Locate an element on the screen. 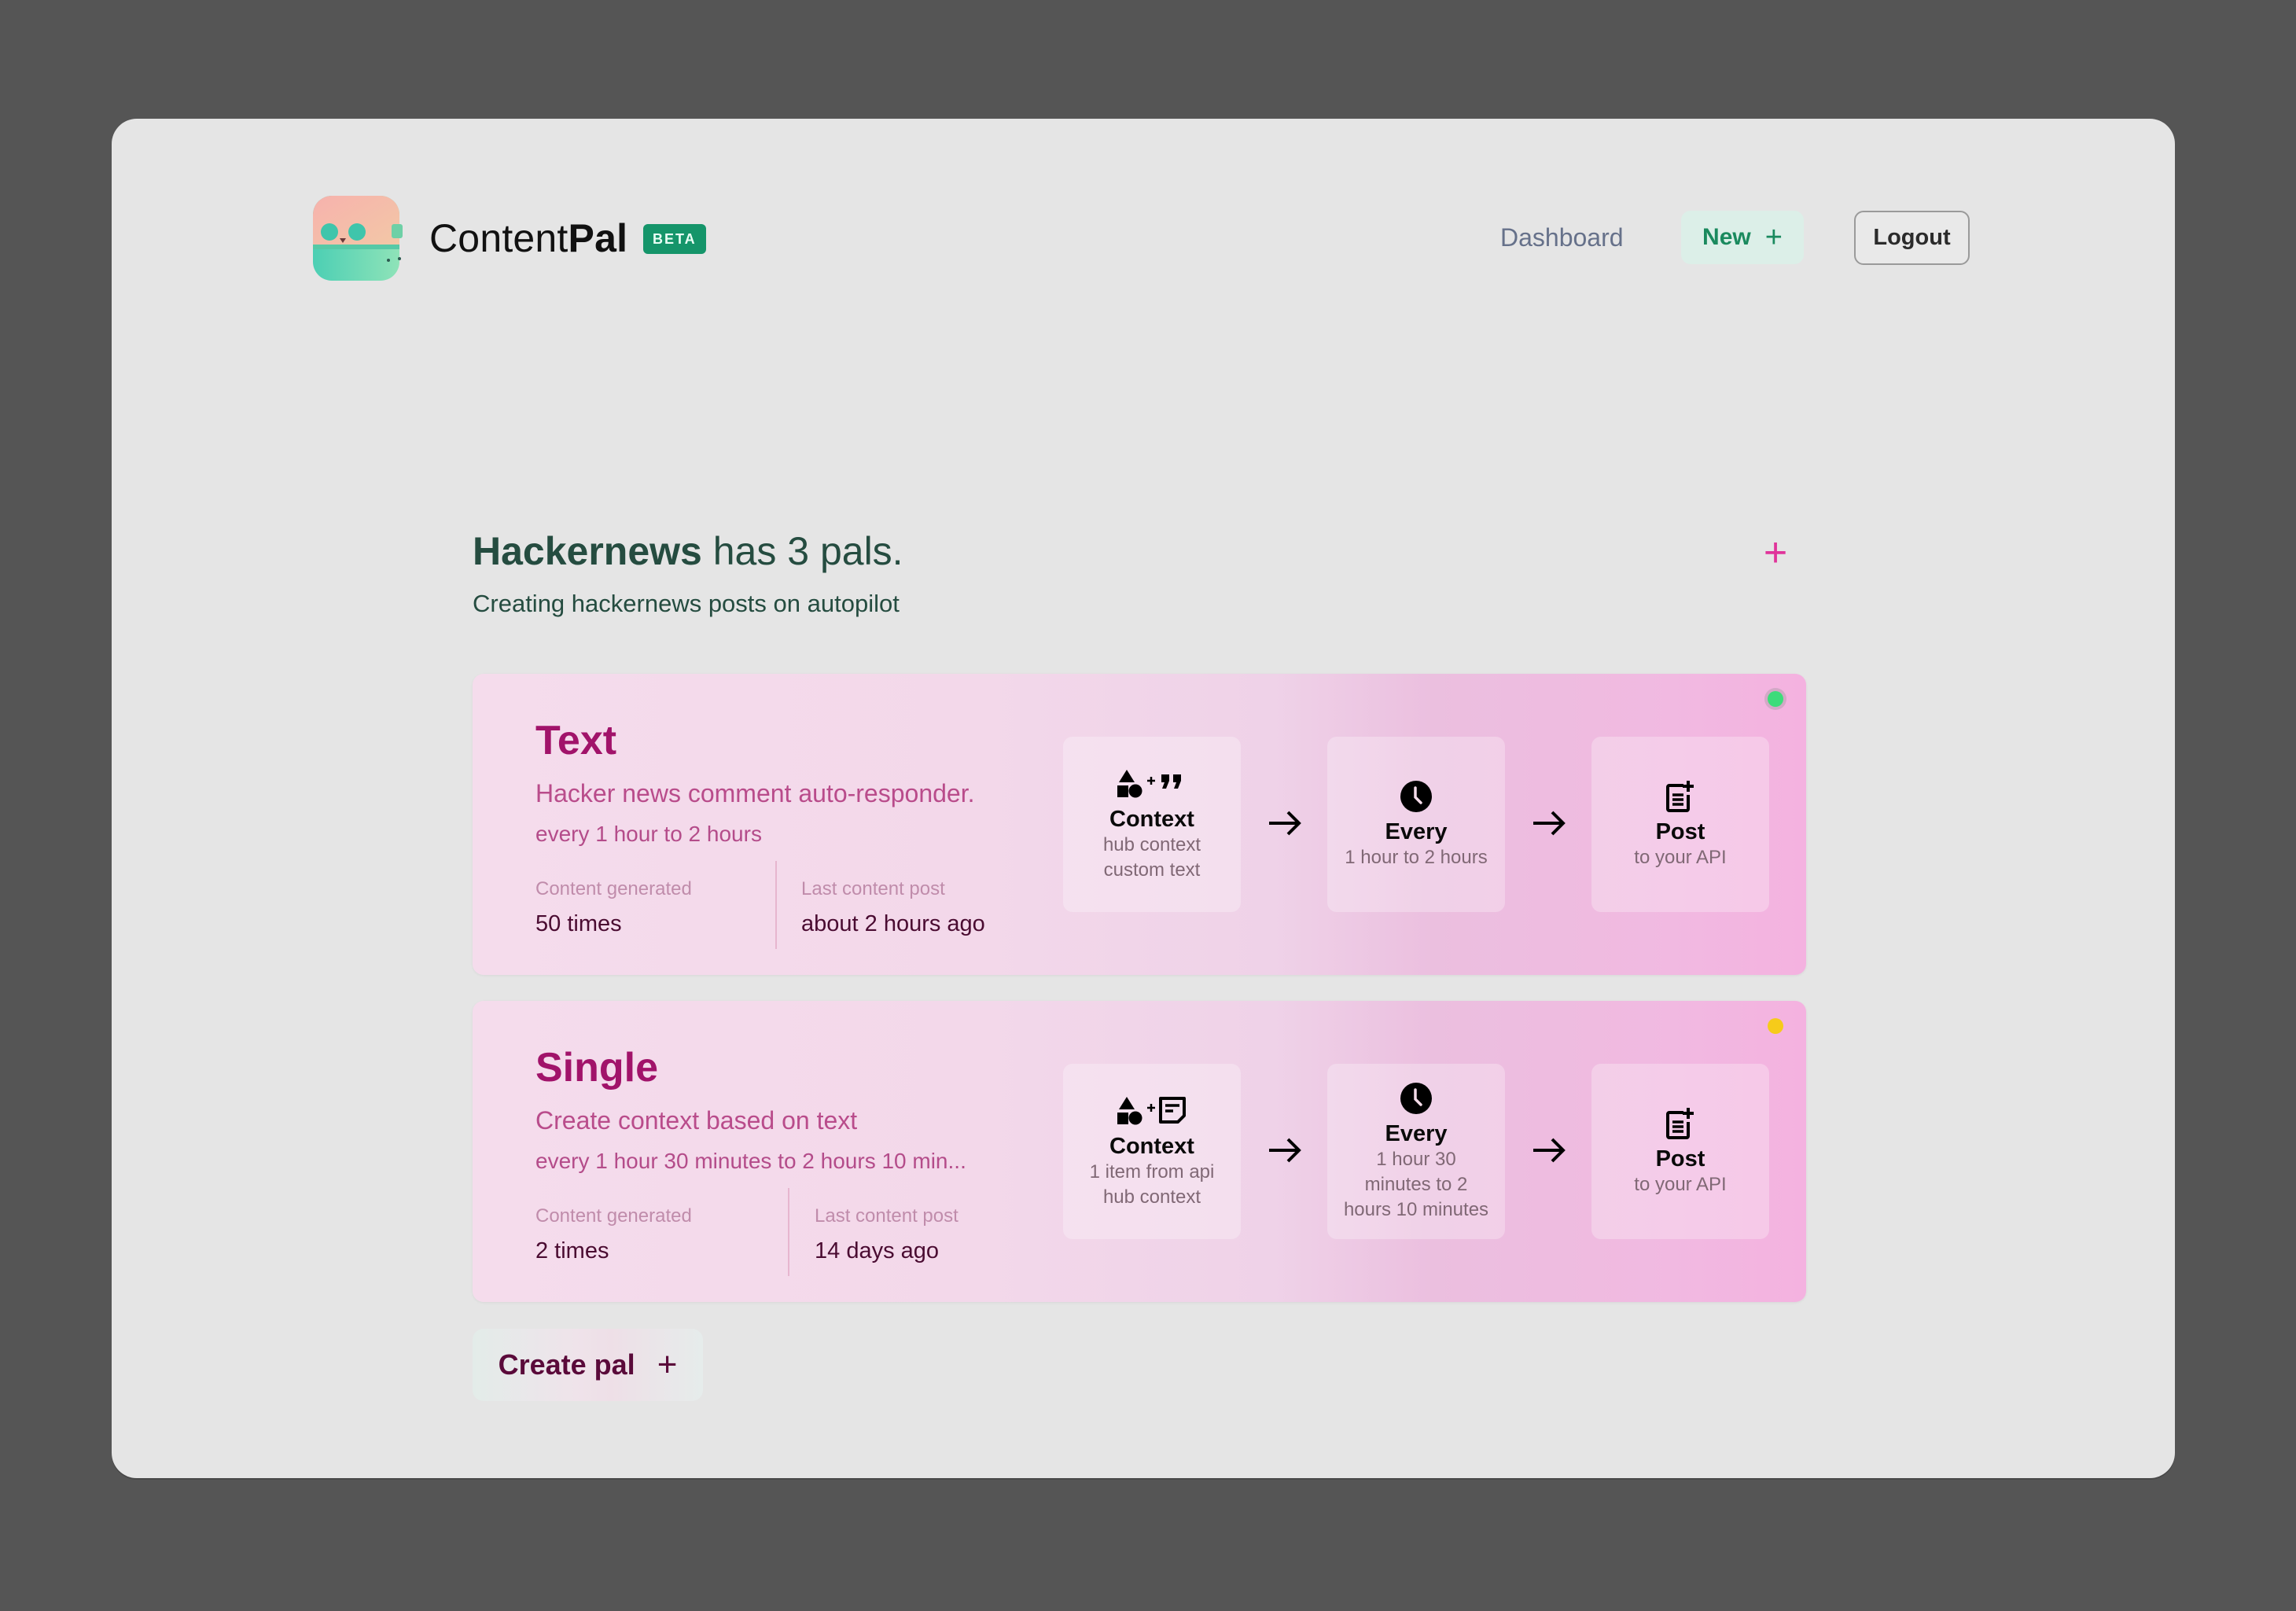  pal-count-text: has 3 pals. is located at coordinates (802, 551).